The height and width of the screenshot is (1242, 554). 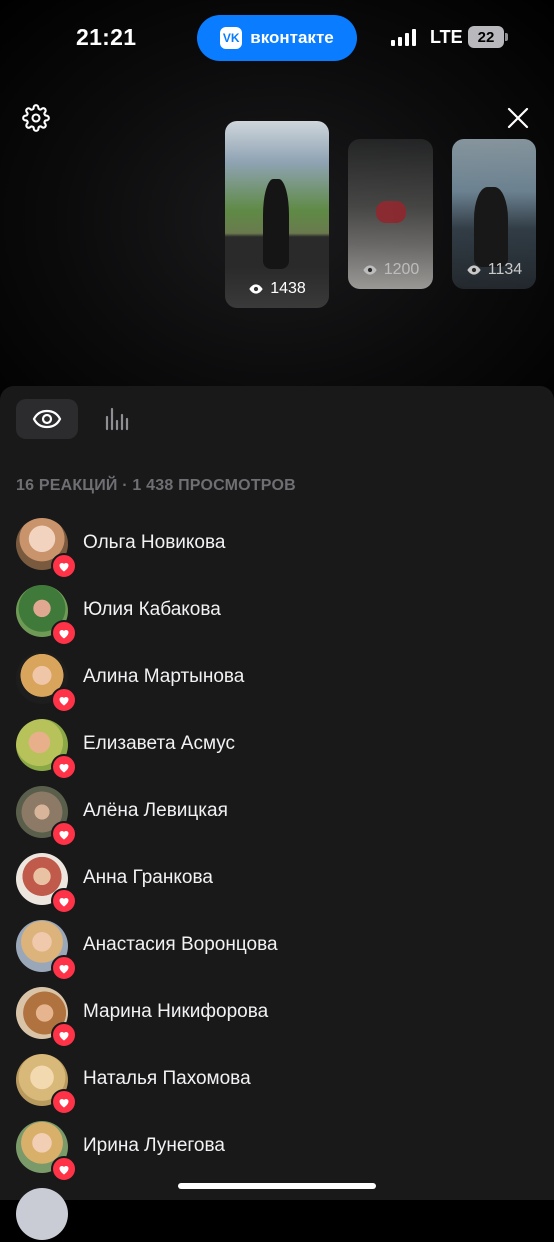 What do you see at coordinates (506, 37) in the screenshot?
I see `battery-tip` at bounding box center [506, 37].